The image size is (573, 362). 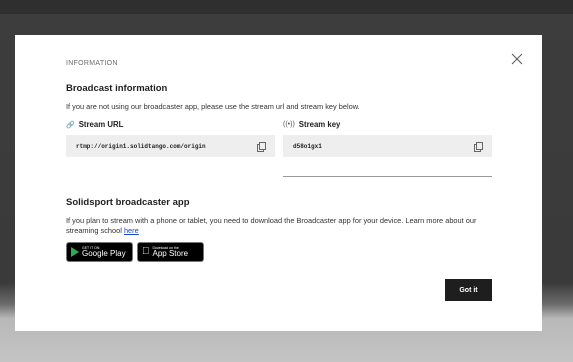 What do you see at coordinates (75, 252) in the screenshot?
I see `google-play-icon` at bounding box center [75, 252].